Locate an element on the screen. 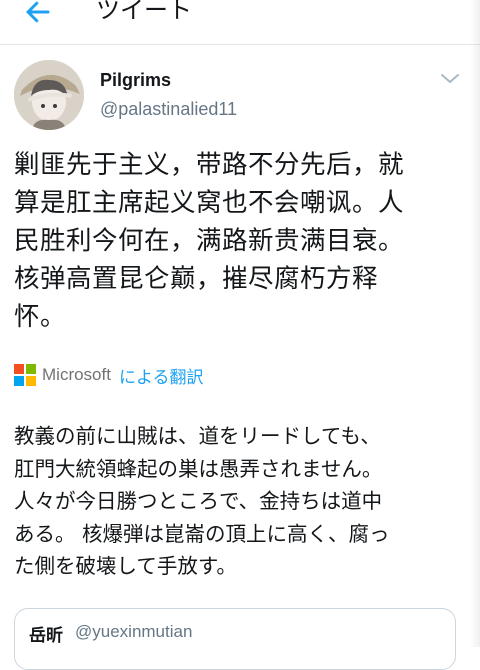 This screenshot has height=670, width=480. quoted-tweet-card: 岳昕 @yuexinmutian is located at coordinates (235, 639).